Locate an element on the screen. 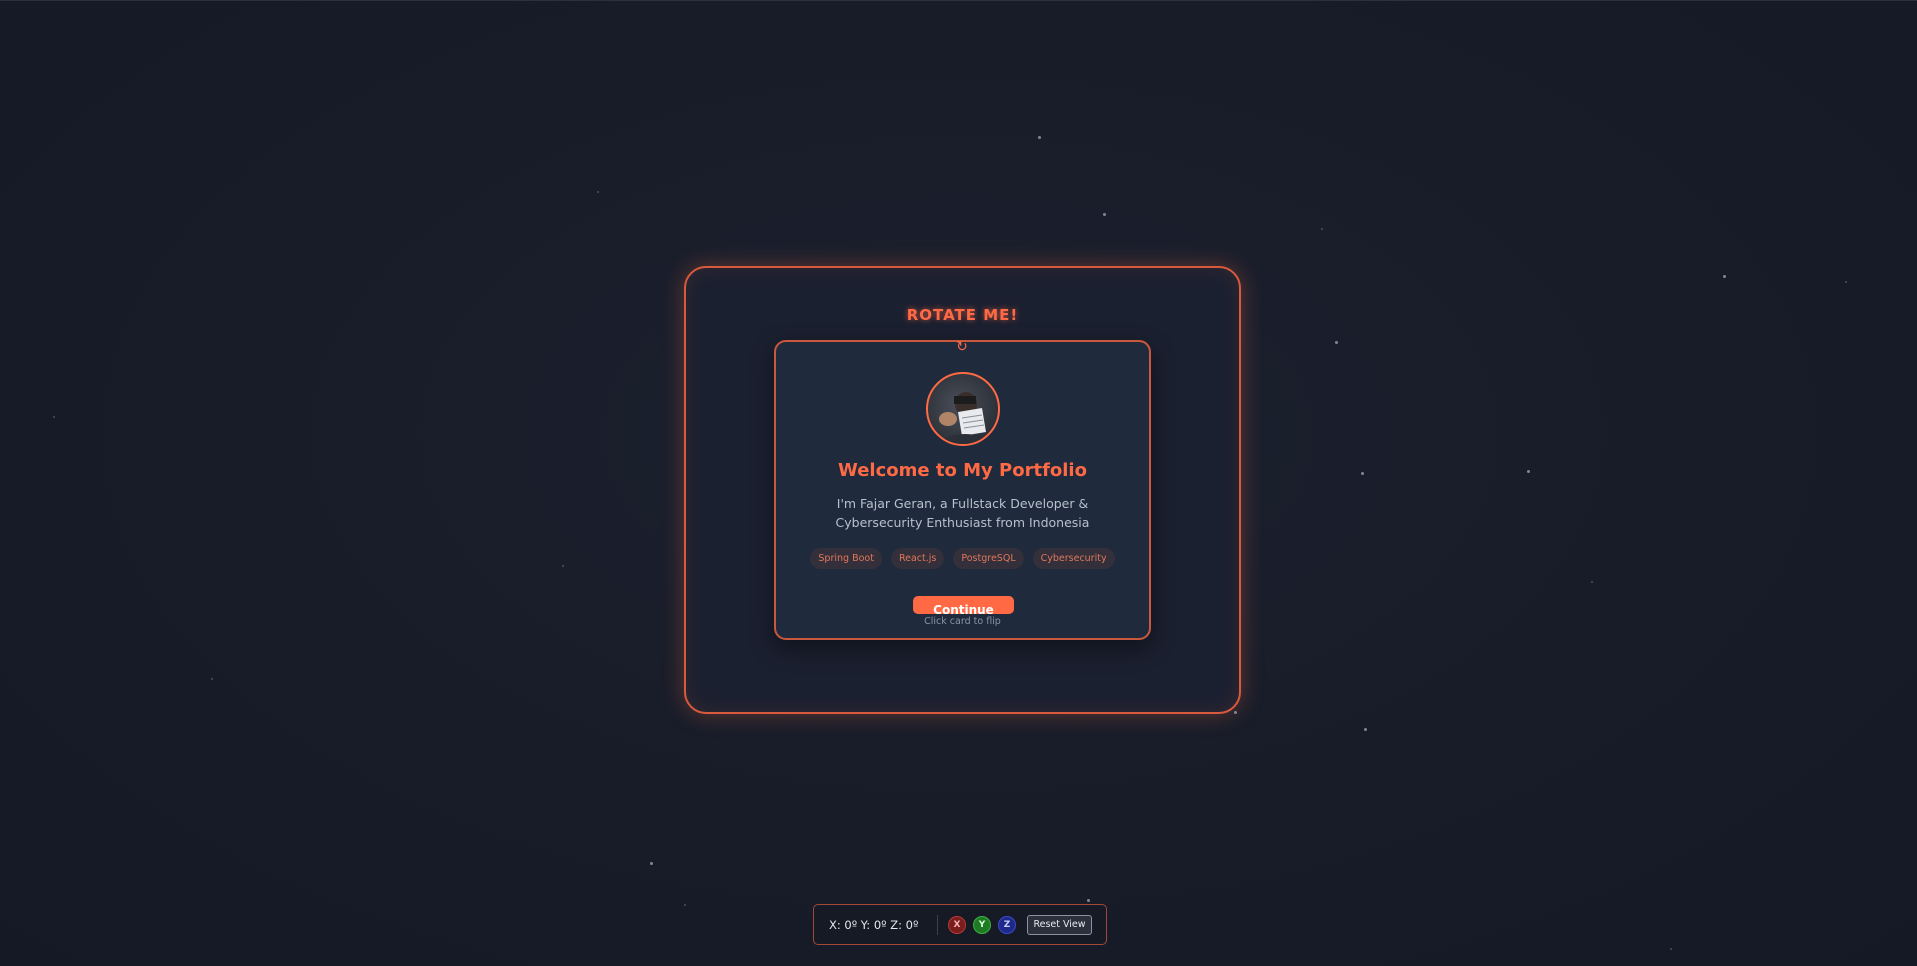 This screenshot has height=966, width=1917. card-title: Welcome to My Portfolio is located at coordinates (962, 470).